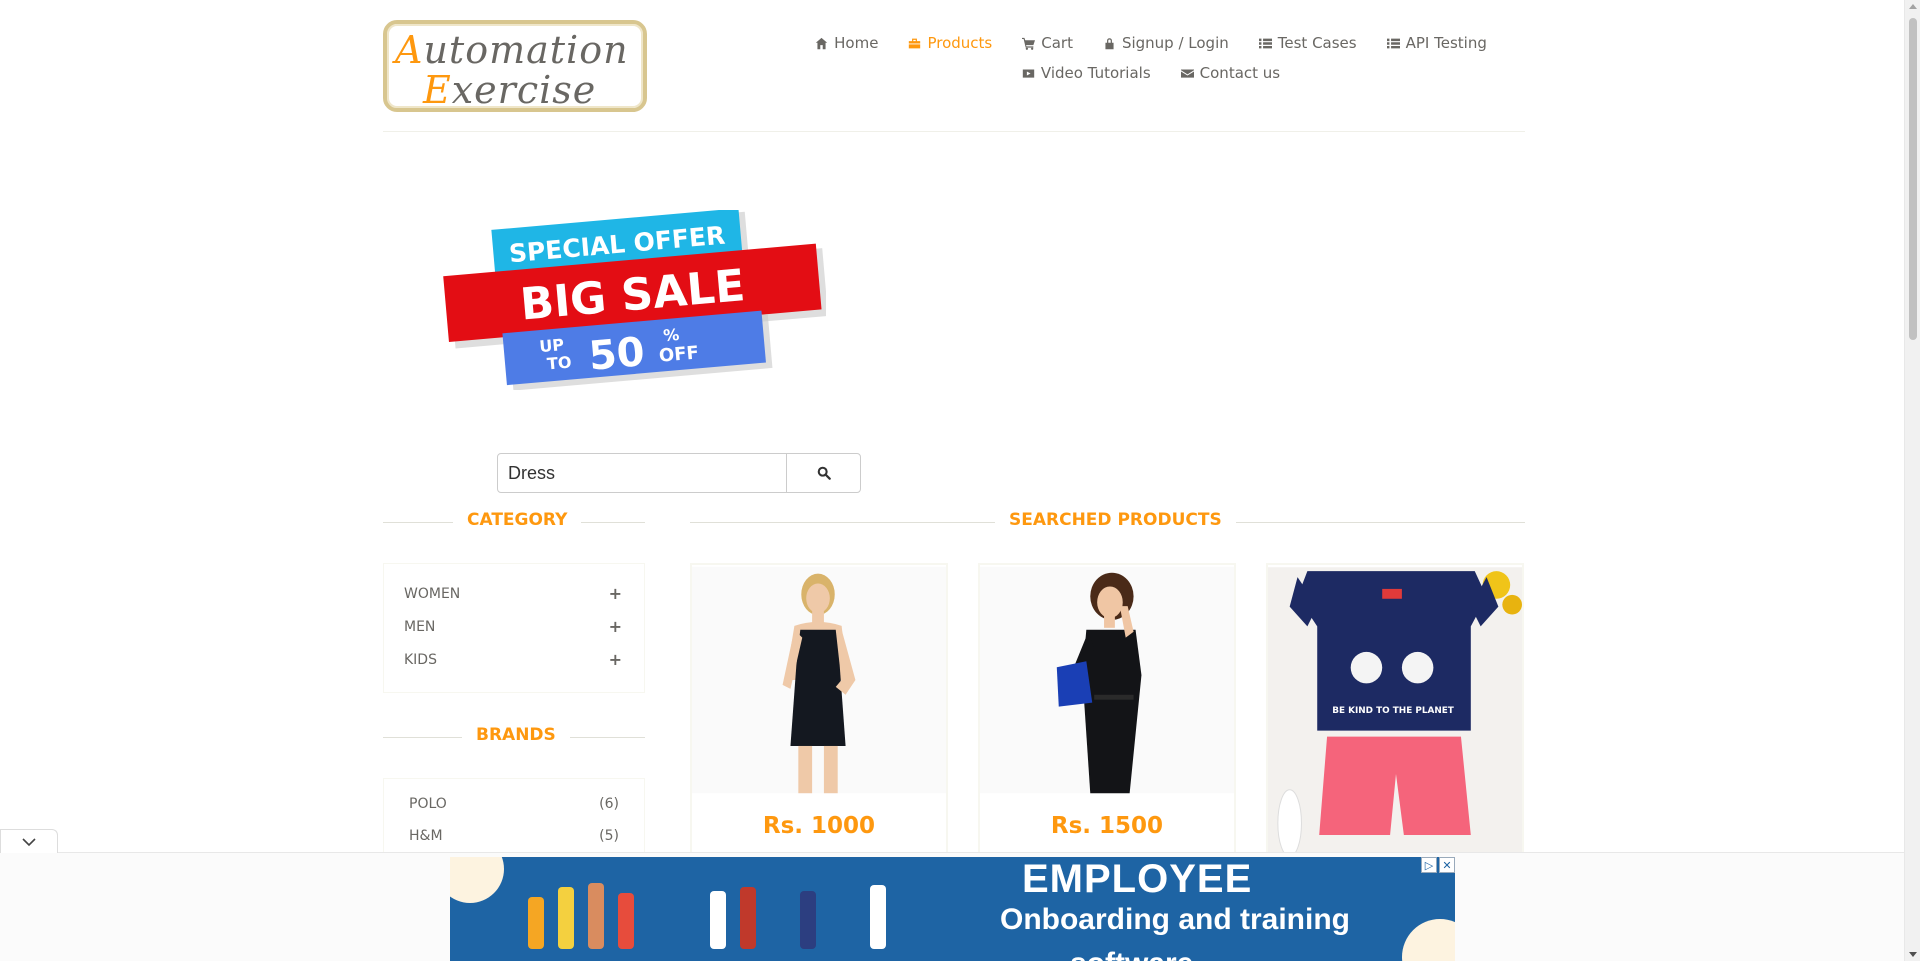 This screenshot has width=1920, height=961. Describe the element at coordinates (950, 43) in the screenshot. I see `nav-products: Products` at that location.